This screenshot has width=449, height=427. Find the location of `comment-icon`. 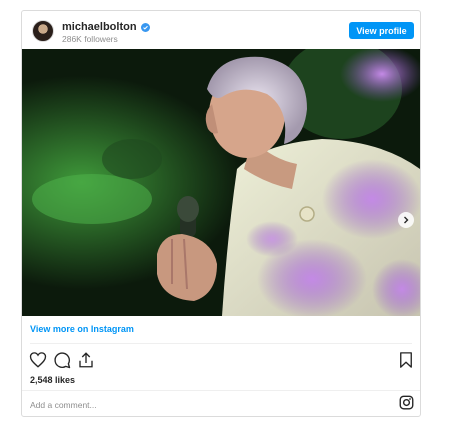

comment-icon is located at coordinates (62, 360).